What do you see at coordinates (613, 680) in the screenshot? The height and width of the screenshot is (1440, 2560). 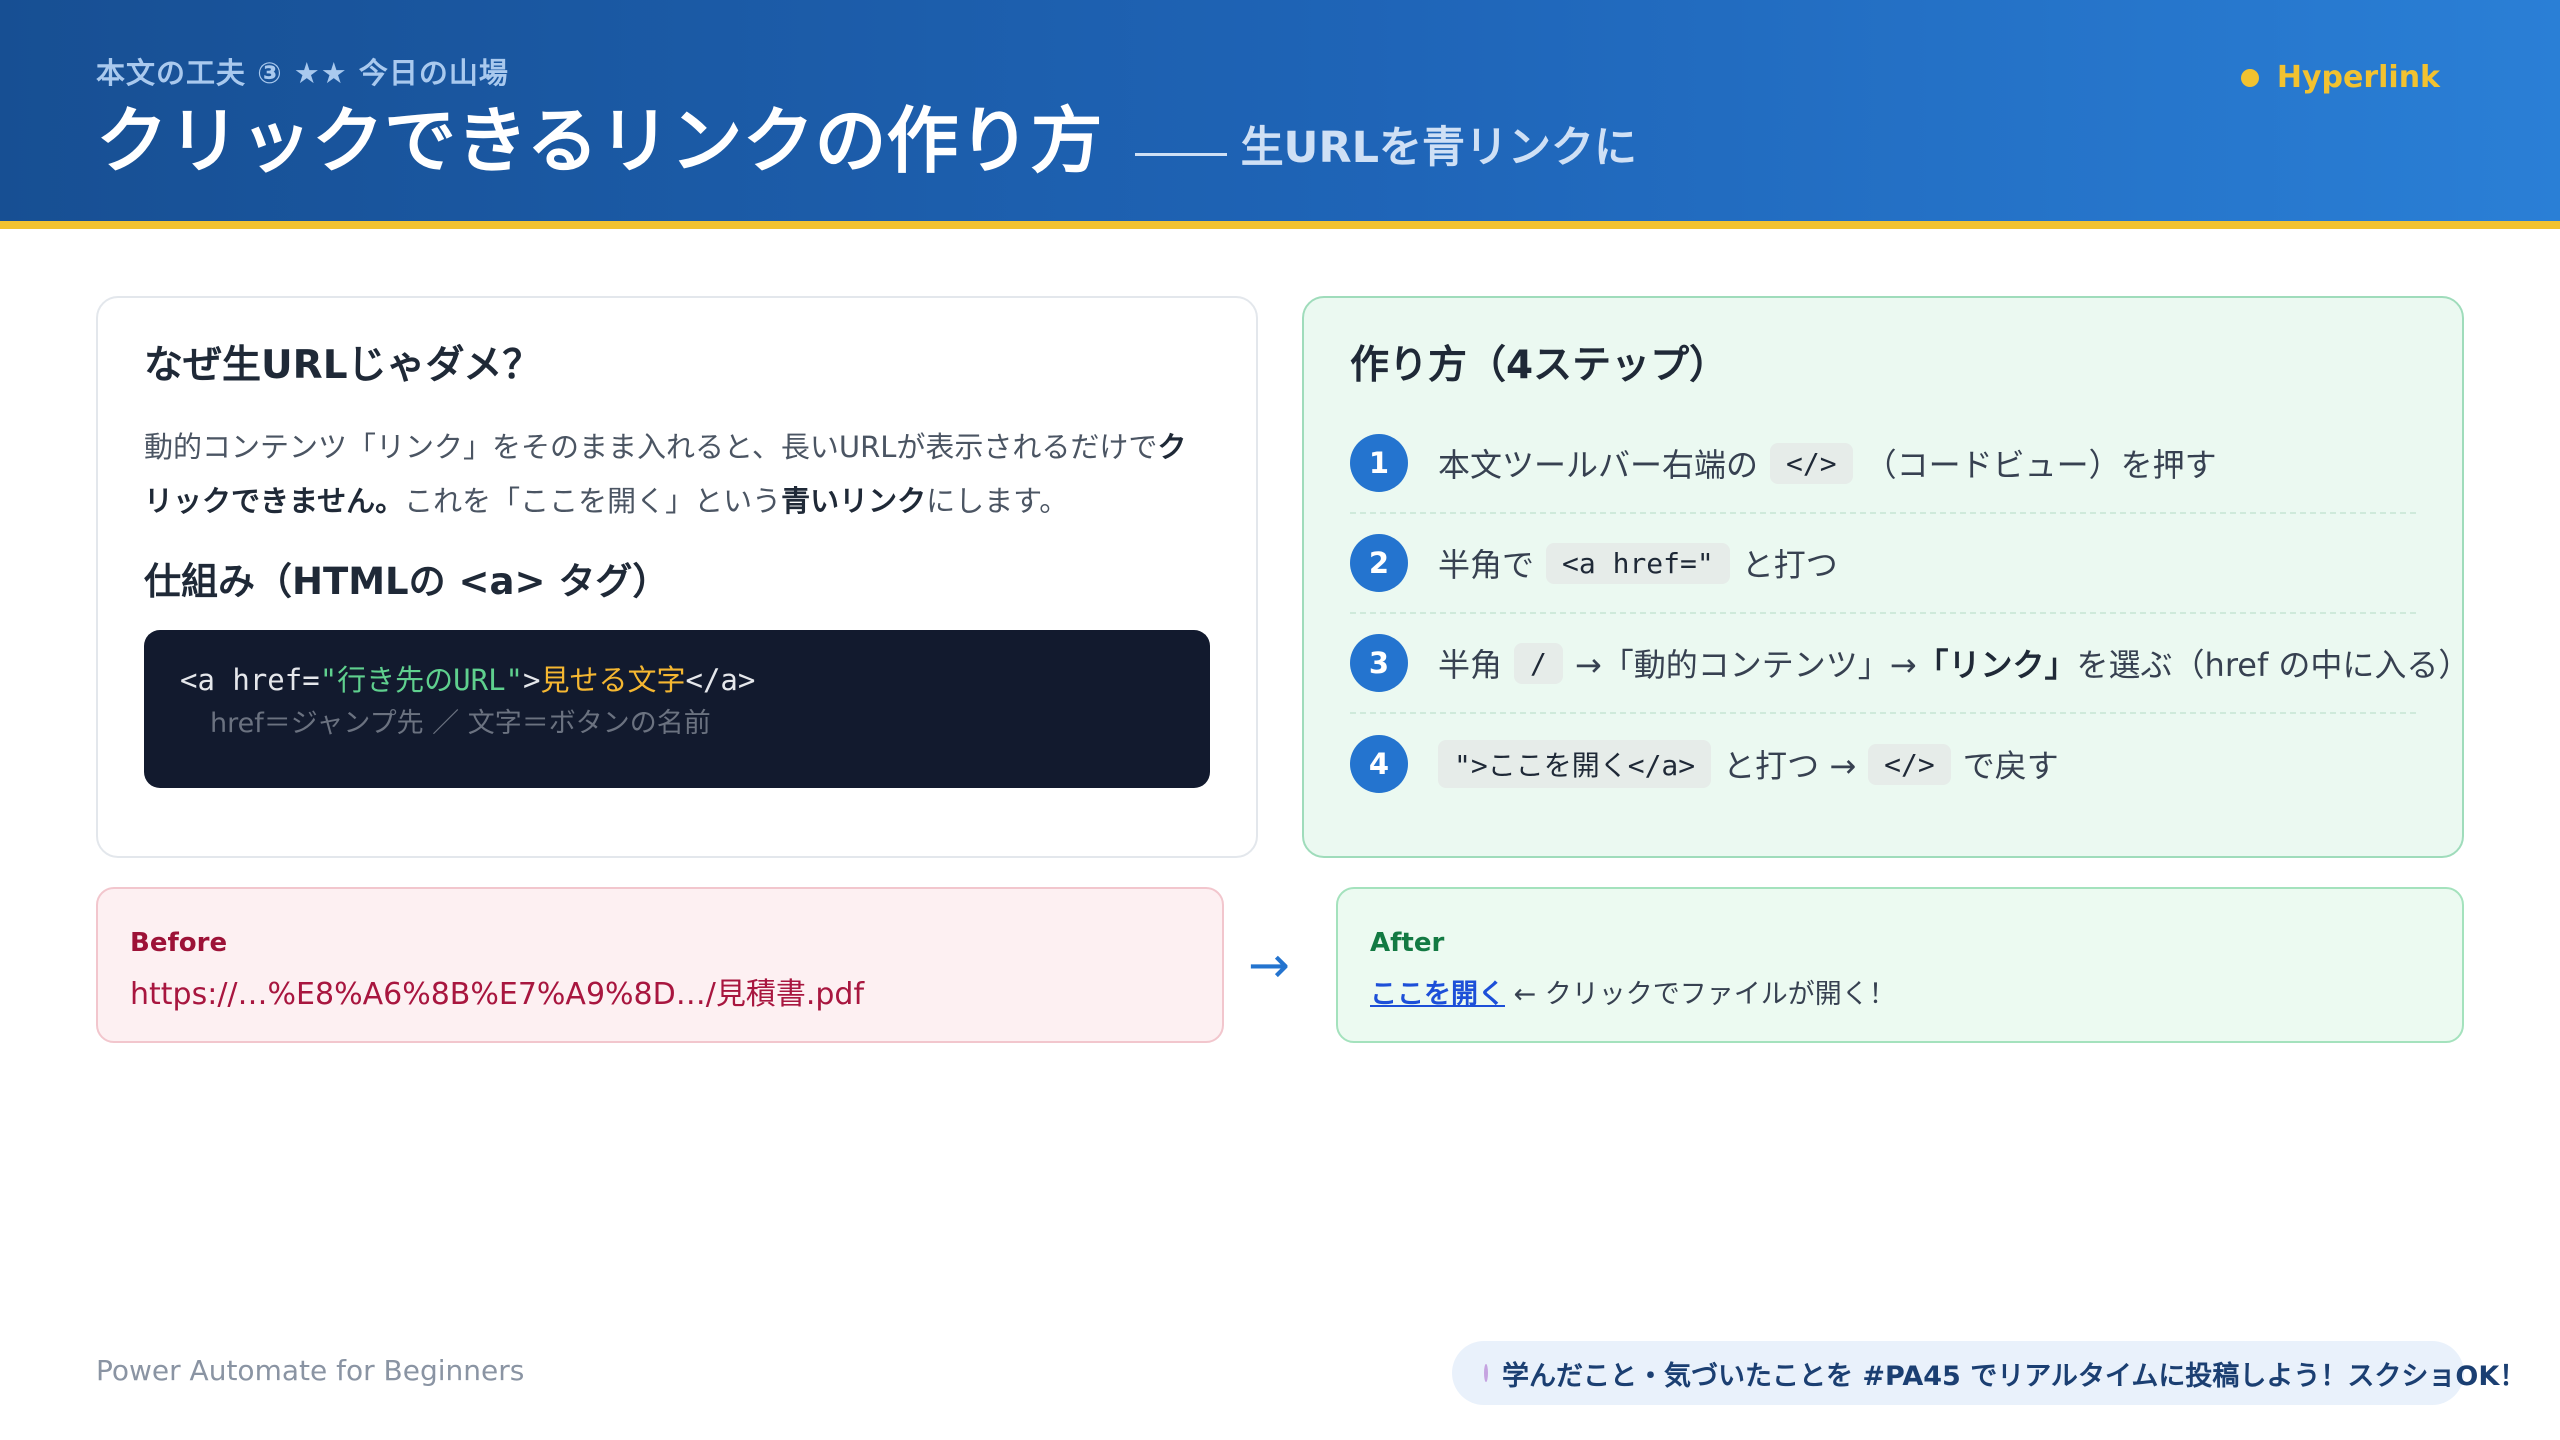 I see `code-text: 見せる文字` at bounding box center [613, 680].